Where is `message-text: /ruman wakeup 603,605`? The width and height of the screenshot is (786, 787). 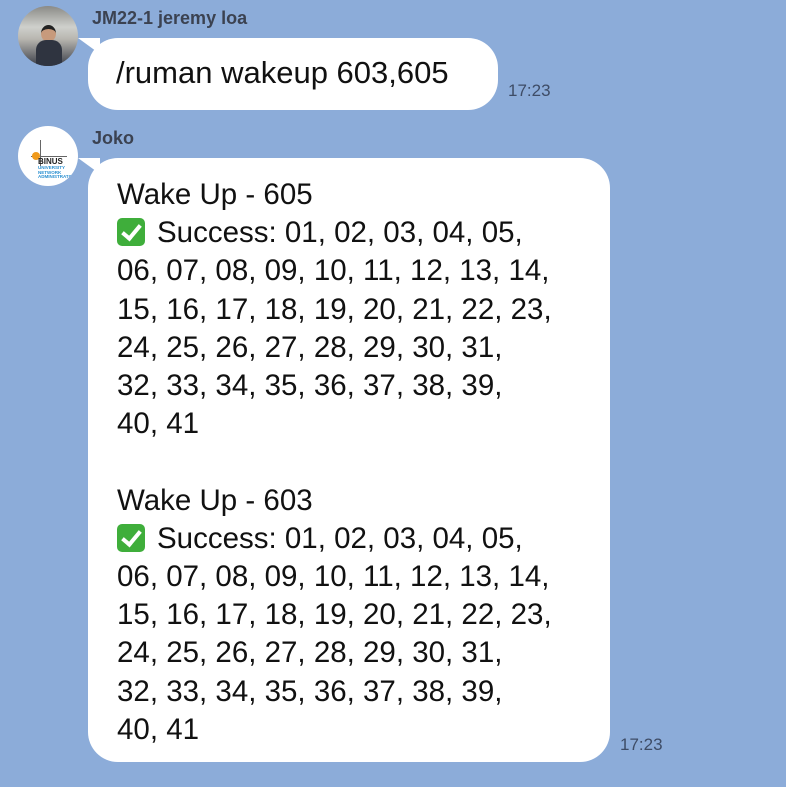 message-text: /ruman wakeup 603,605 is located at coordinates (282, 72).